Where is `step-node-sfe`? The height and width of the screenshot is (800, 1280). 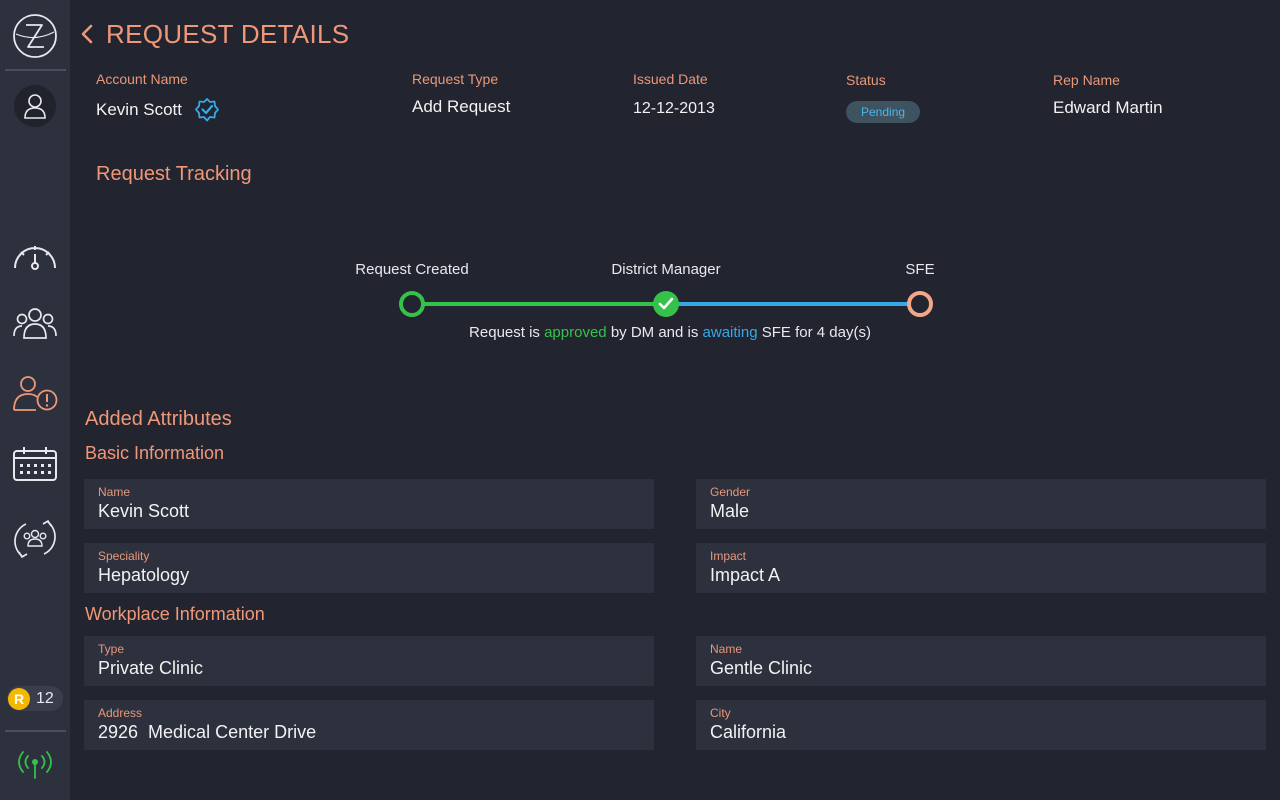 step-node-sfe is located at coordinates (920, 304).